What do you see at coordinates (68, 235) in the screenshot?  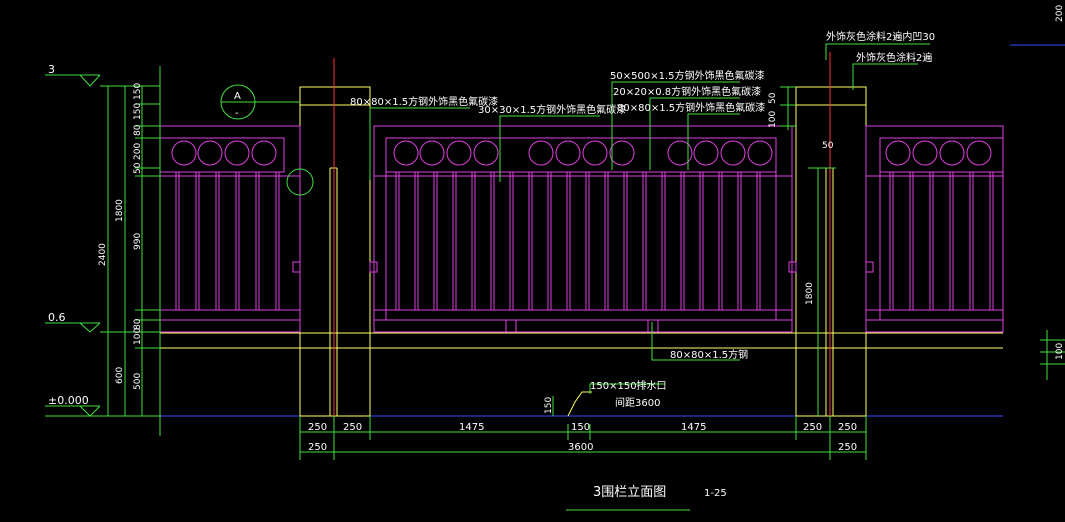 I see `level-labels: 3 0.6 ±0.000` at bounding box center [68, 235].